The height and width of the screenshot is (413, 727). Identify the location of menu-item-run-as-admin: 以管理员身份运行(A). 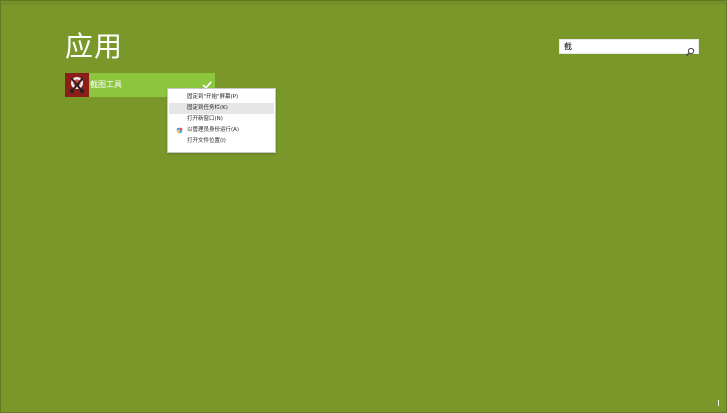
(221, 130).